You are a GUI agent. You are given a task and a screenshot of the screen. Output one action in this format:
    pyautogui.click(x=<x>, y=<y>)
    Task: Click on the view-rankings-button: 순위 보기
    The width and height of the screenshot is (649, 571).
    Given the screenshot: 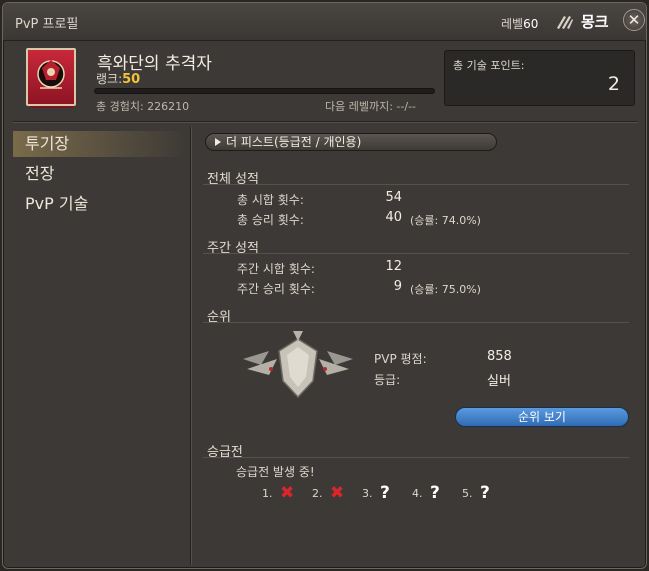 What is the action you would take?
    pyautogui.click(x=542, y=417)
    